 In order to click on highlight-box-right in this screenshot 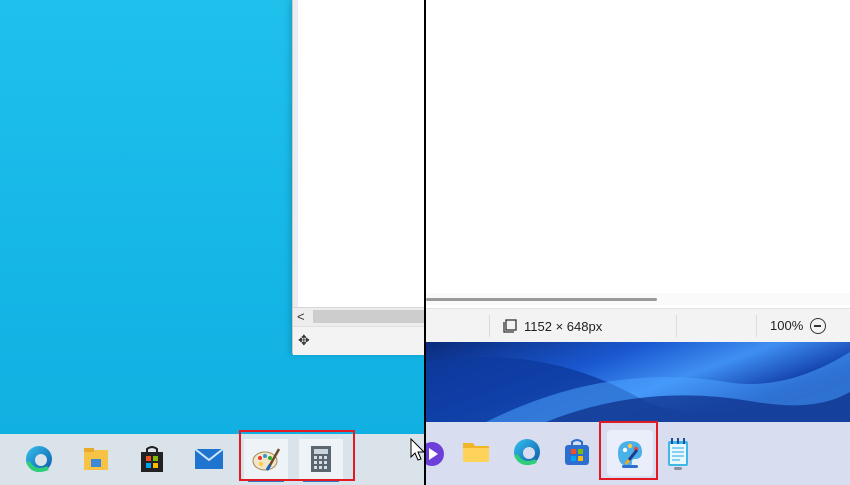, I will do `click(628, 450)`.